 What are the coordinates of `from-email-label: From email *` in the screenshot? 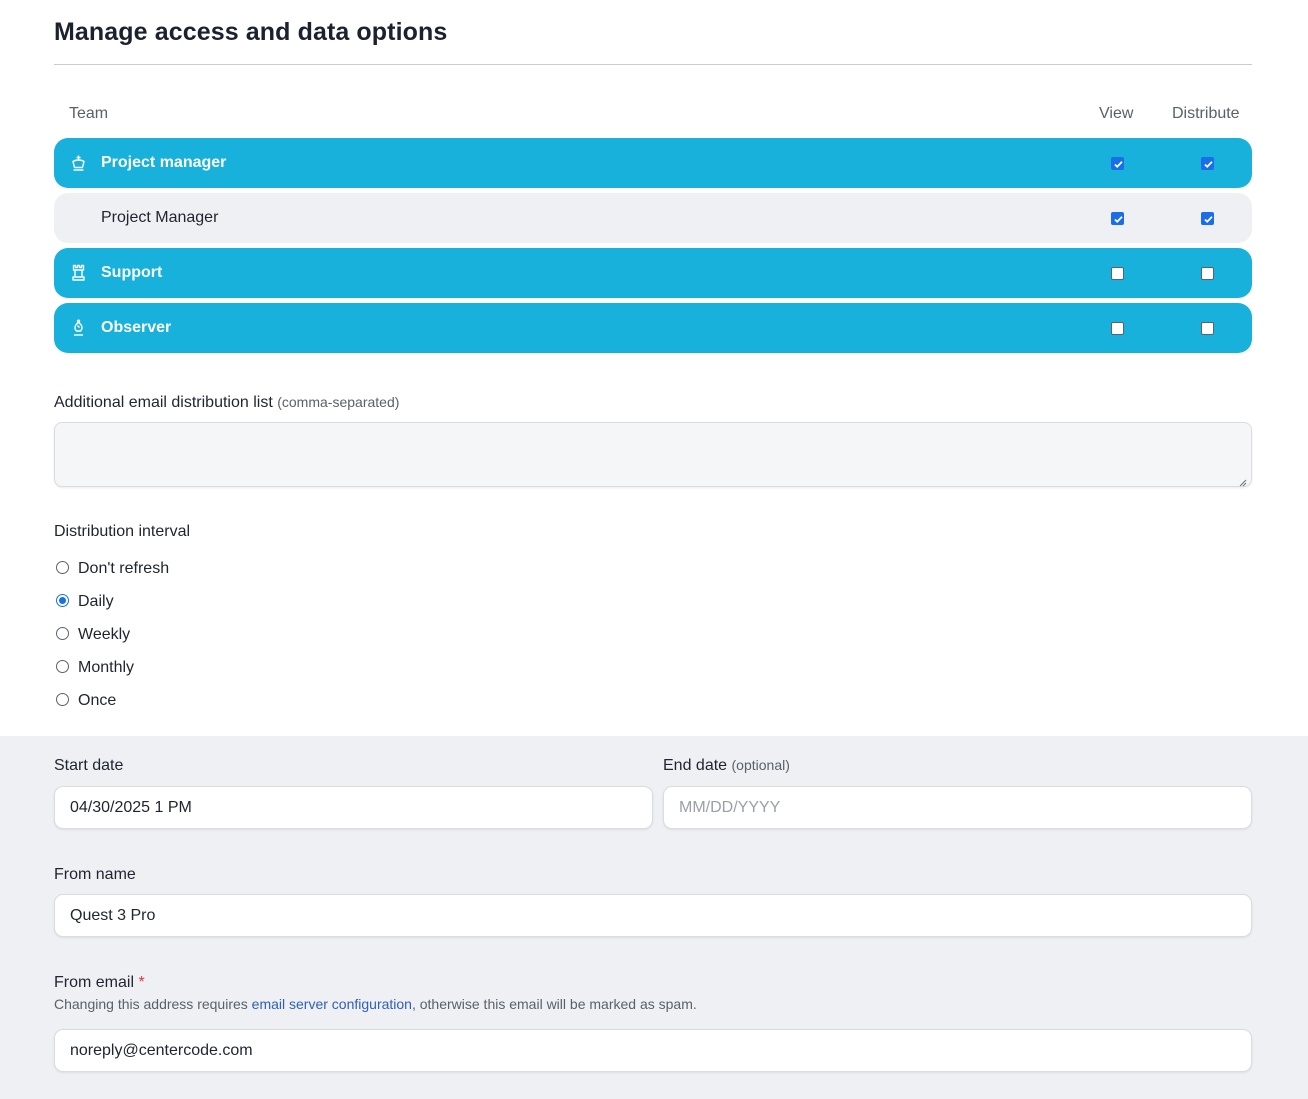 It's located at (99, 983).